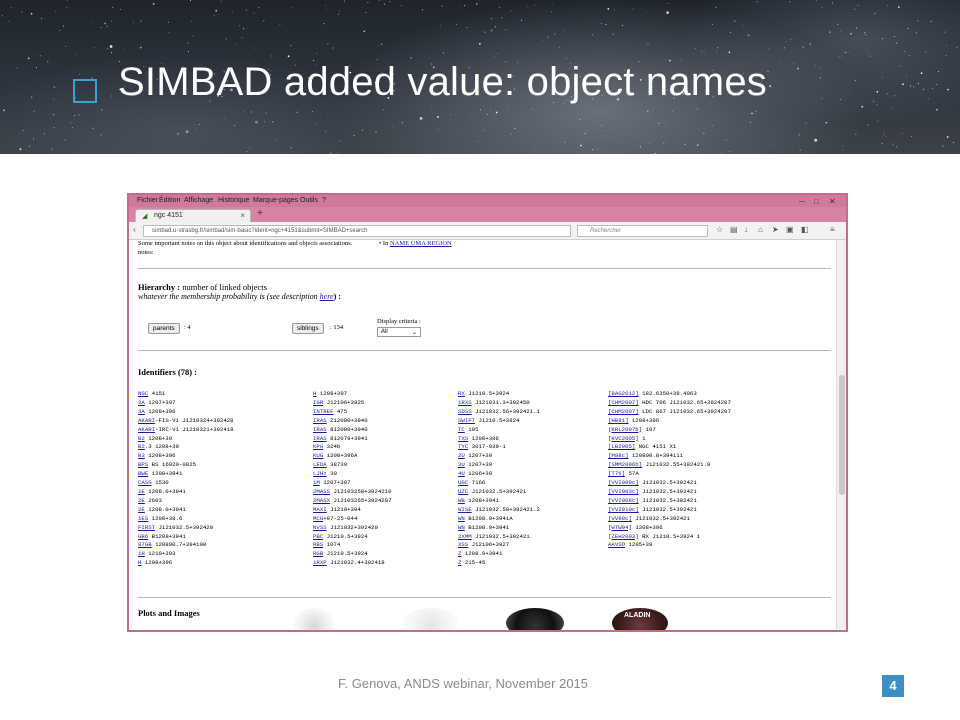  What do you see at coordinates (463, 482) in the screenshot?
I see `catalog-link: UGC` at bounding box center [463, 482].